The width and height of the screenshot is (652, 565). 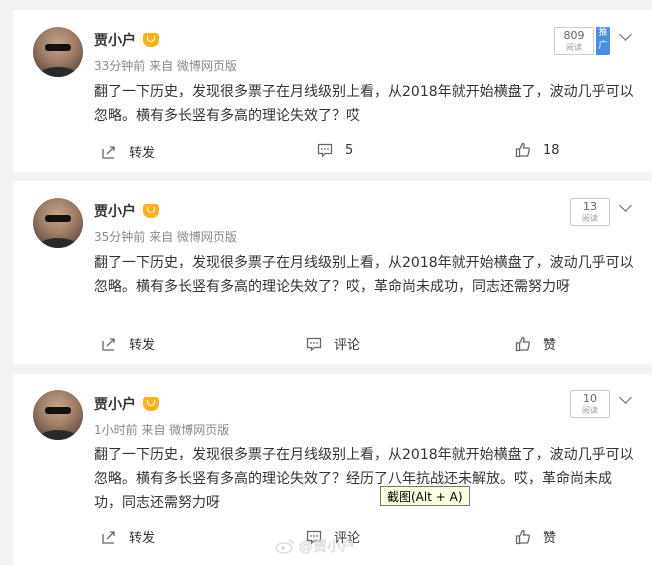 I want to click on weibo-logo-icon, so click(x=284, y=546).